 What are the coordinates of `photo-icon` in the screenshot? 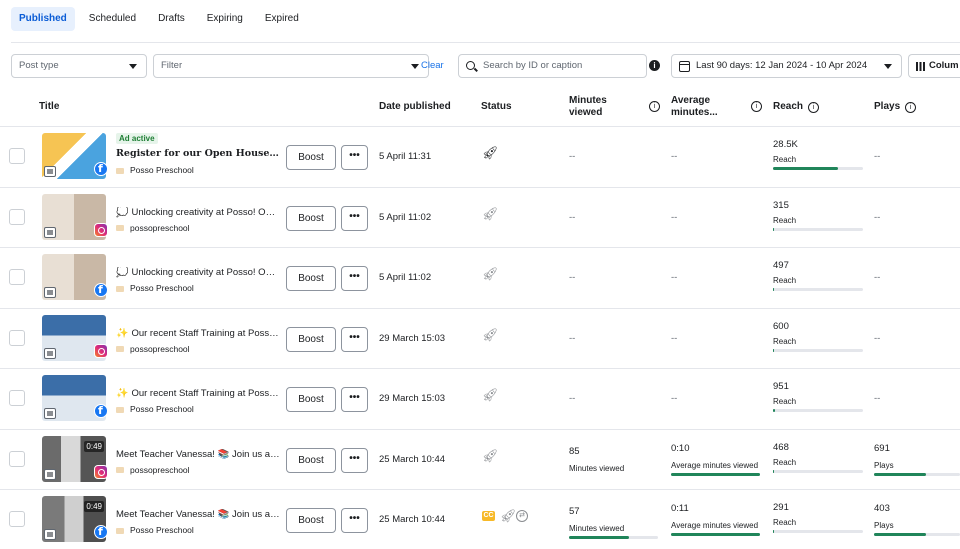 It's located at (50, 474).